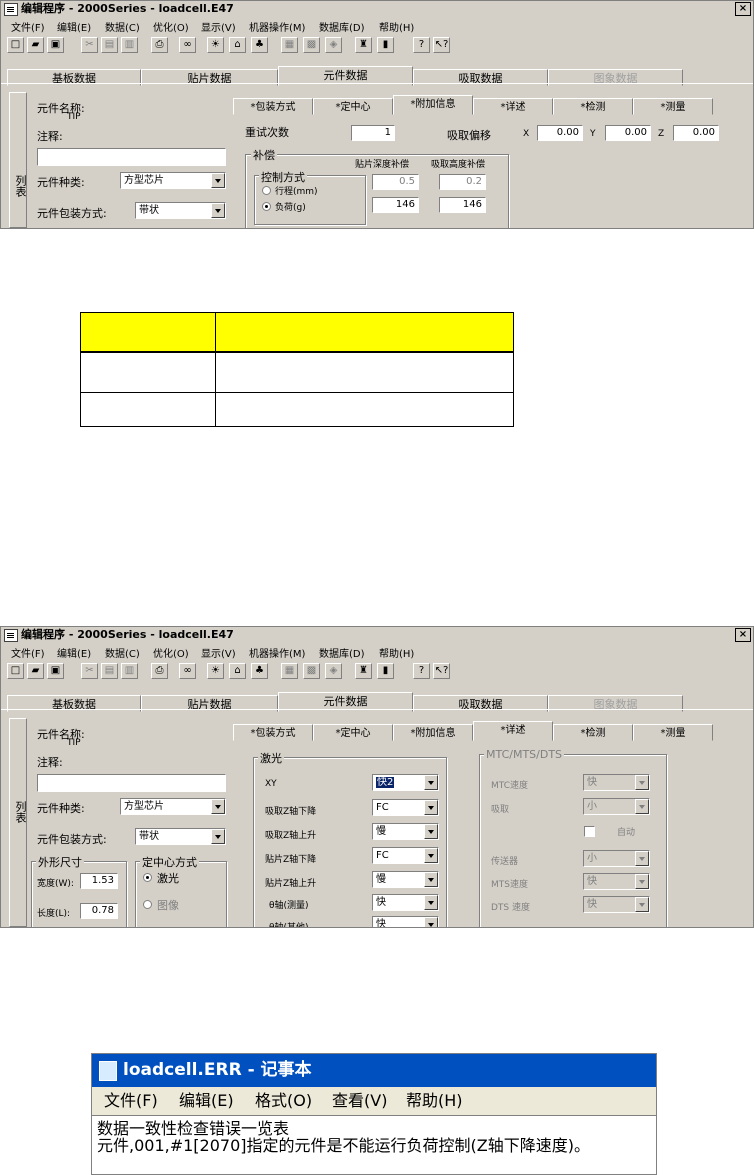 This screenshot has width=754, height=1175. I want to click on theta-other-select: 快, so click(405, 921).